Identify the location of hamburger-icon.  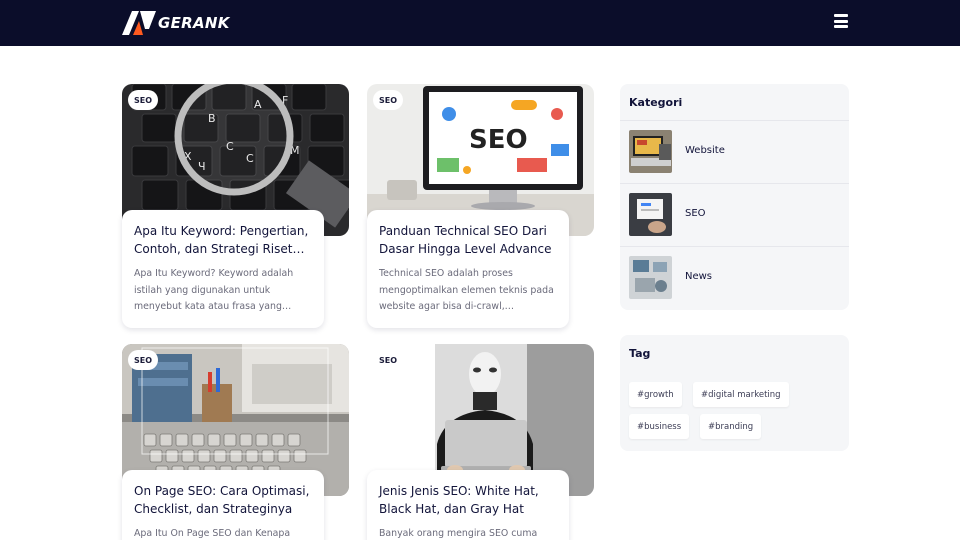
(841, 15).